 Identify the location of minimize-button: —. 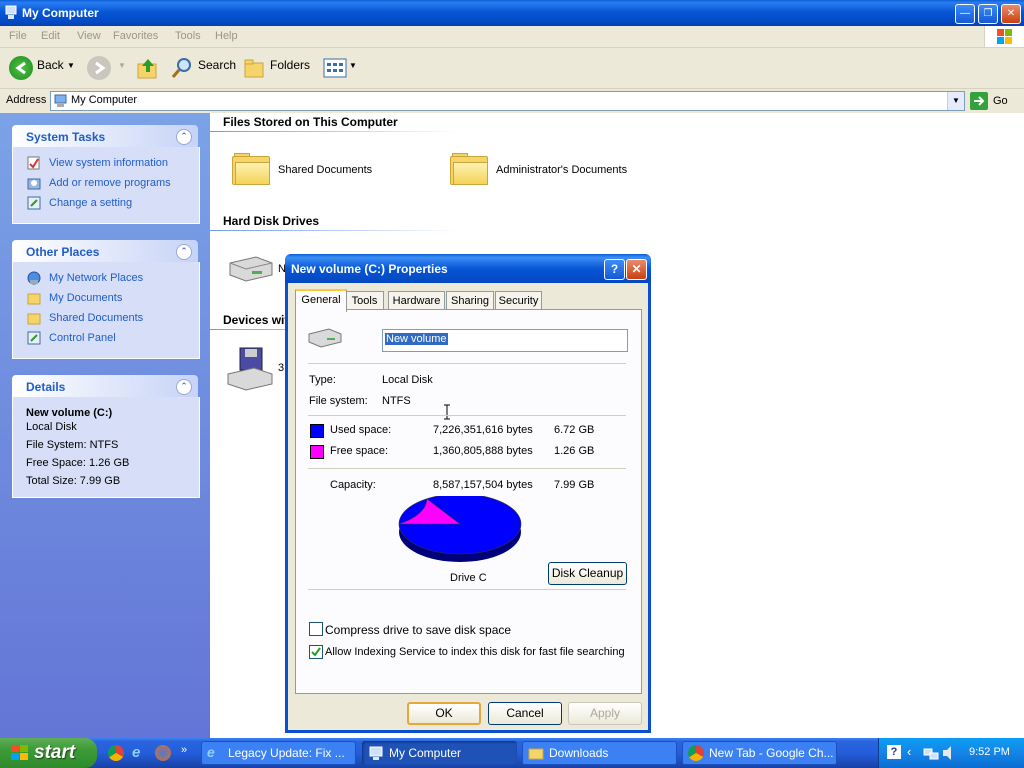
(965, 14).